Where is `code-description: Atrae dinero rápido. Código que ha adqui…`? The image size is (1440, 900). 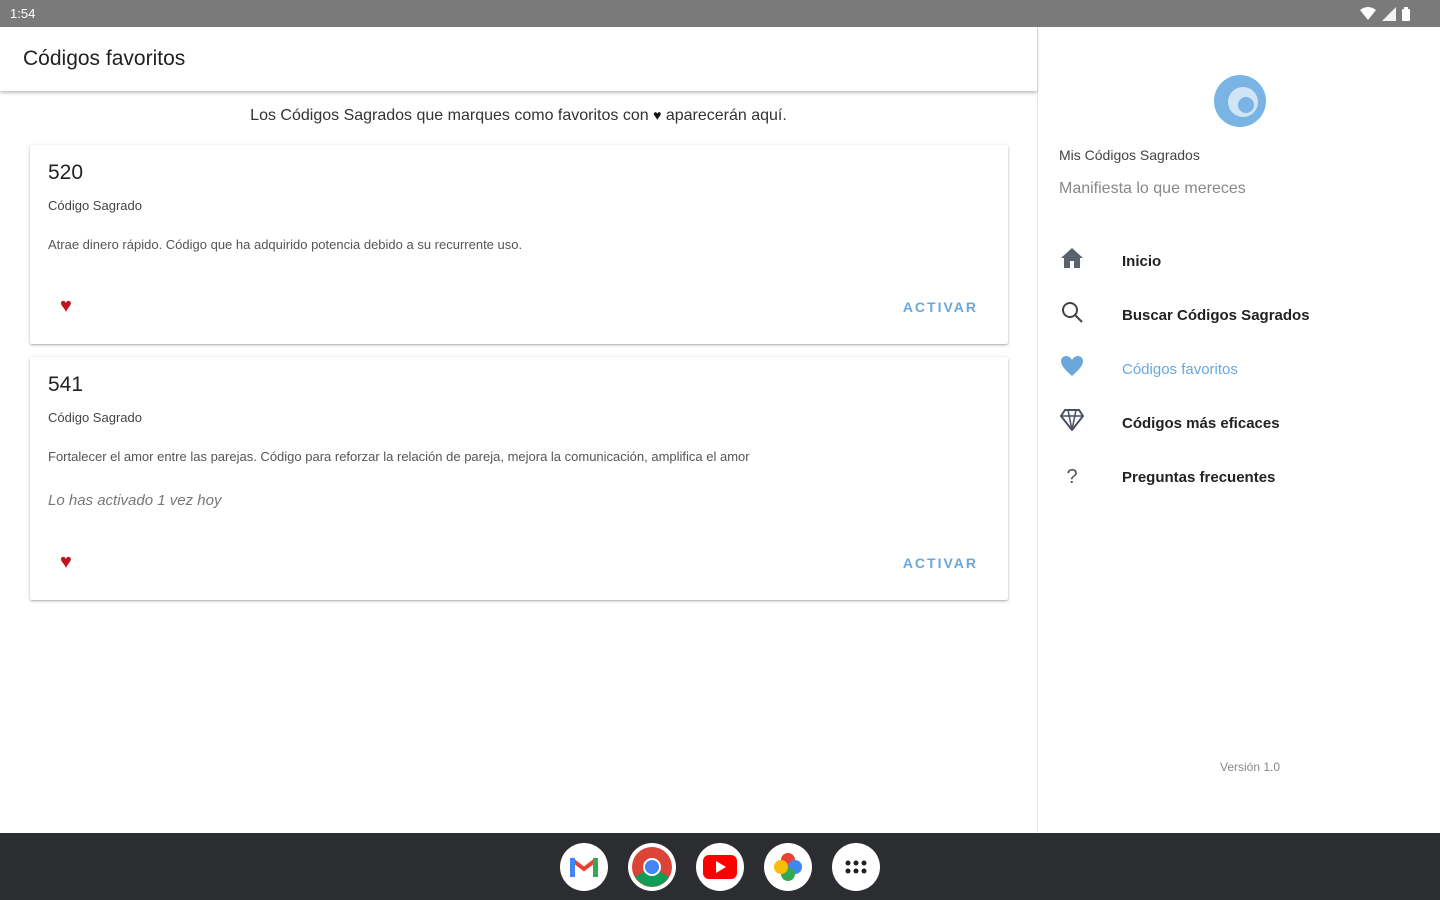
code-description: Atrae dinero rápido. Código que ha adqui… is located at coordinates (285, 244).